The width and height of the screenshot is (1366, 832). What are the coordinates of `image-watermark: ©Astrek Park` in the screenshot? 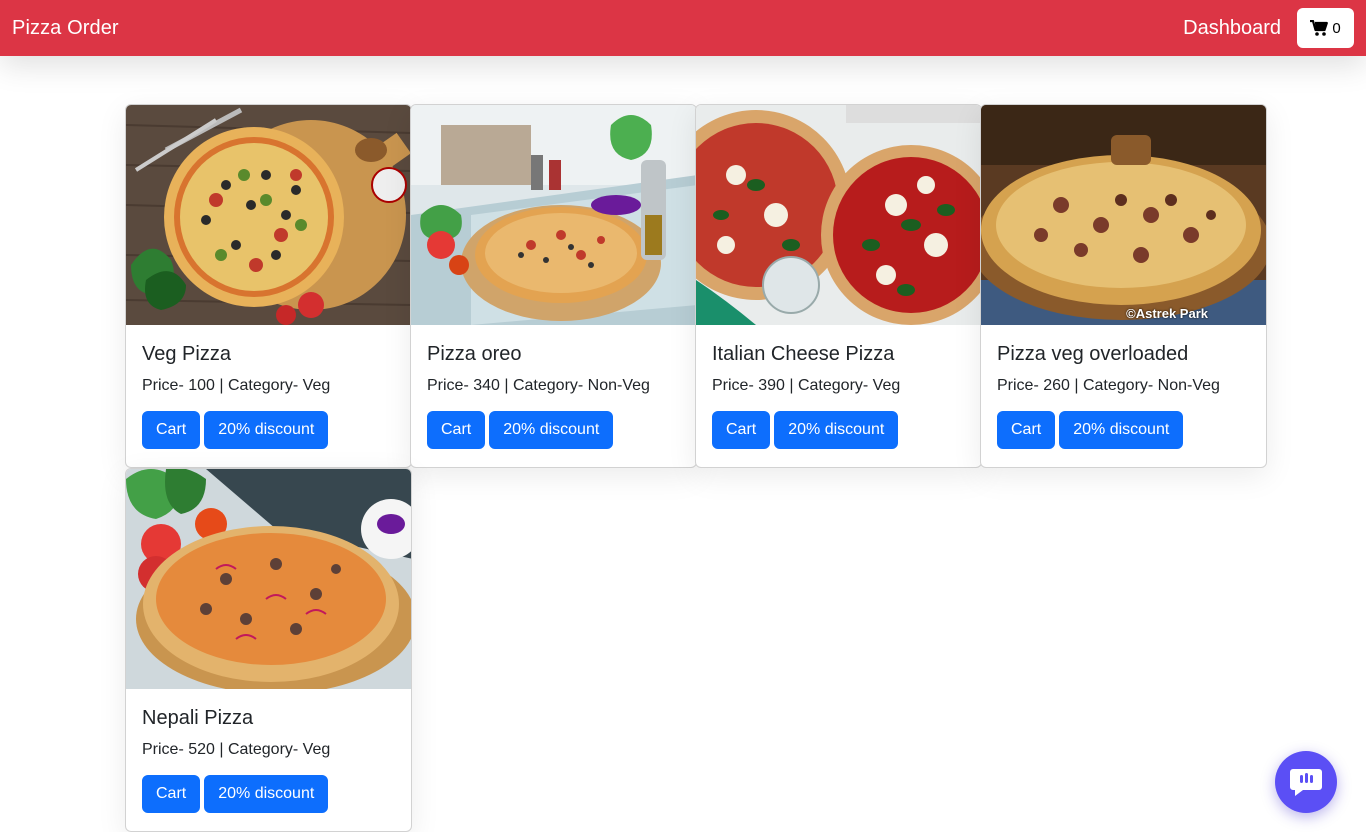 It's located at (1167, 313).